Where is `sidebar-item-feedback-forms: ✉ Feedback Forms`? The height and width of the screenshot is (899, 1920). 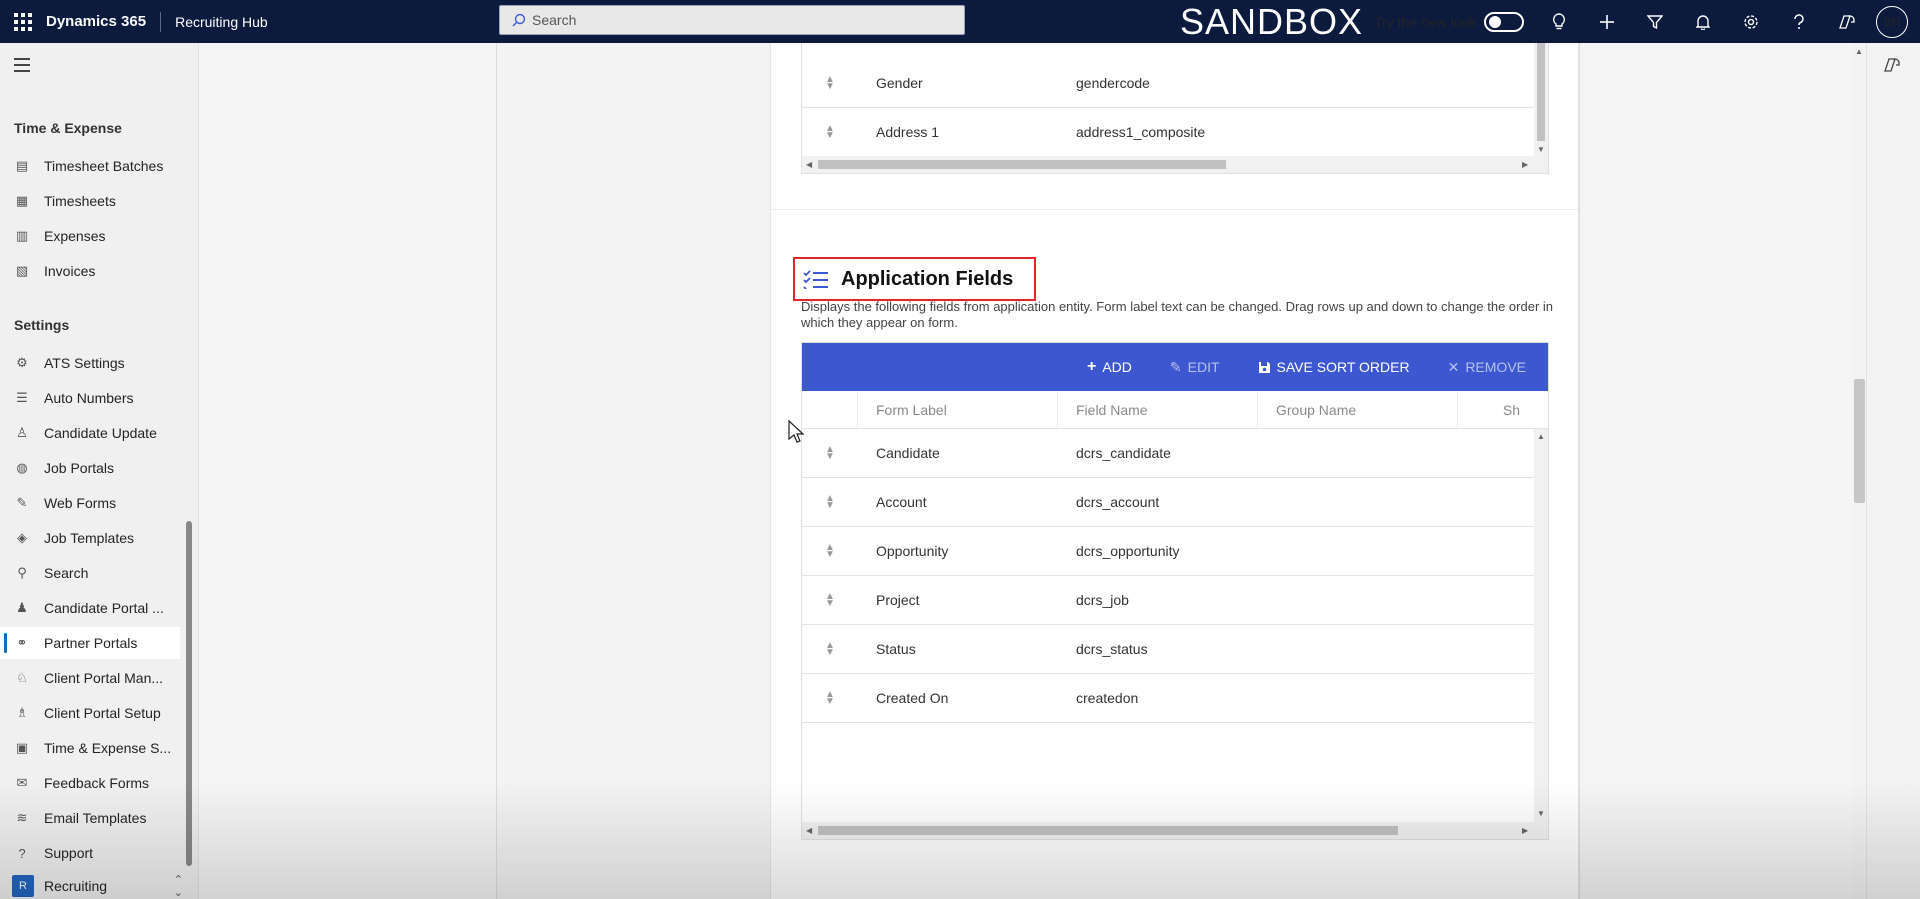
sidebar-item-feedback-forms: ✉ Feedback Forms is located at coordinates (90, 783).